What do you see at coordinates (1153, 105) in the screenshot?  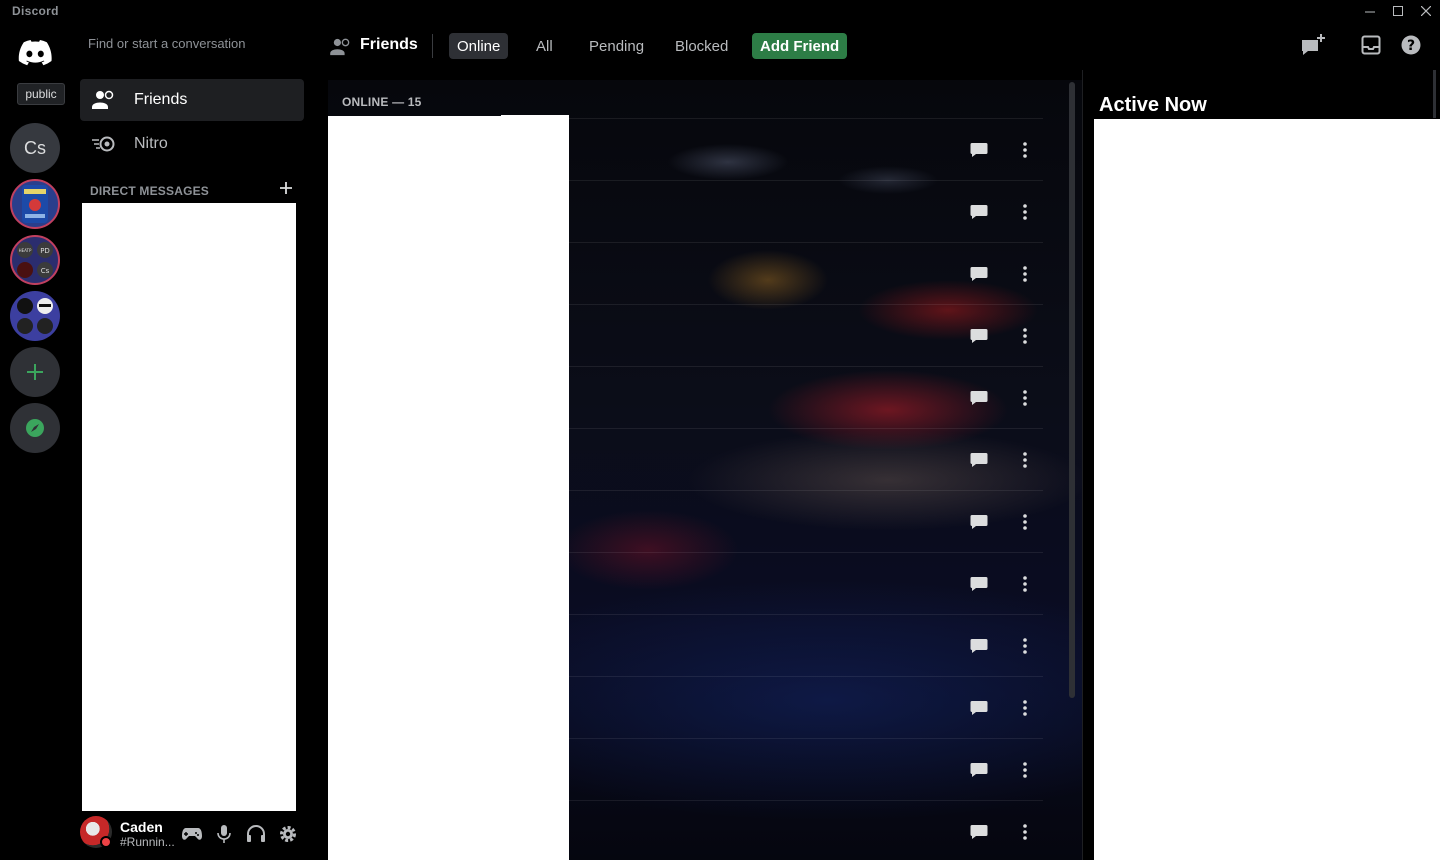 I see `active-now-title: Active Now` at bounding box center [1153, 105].